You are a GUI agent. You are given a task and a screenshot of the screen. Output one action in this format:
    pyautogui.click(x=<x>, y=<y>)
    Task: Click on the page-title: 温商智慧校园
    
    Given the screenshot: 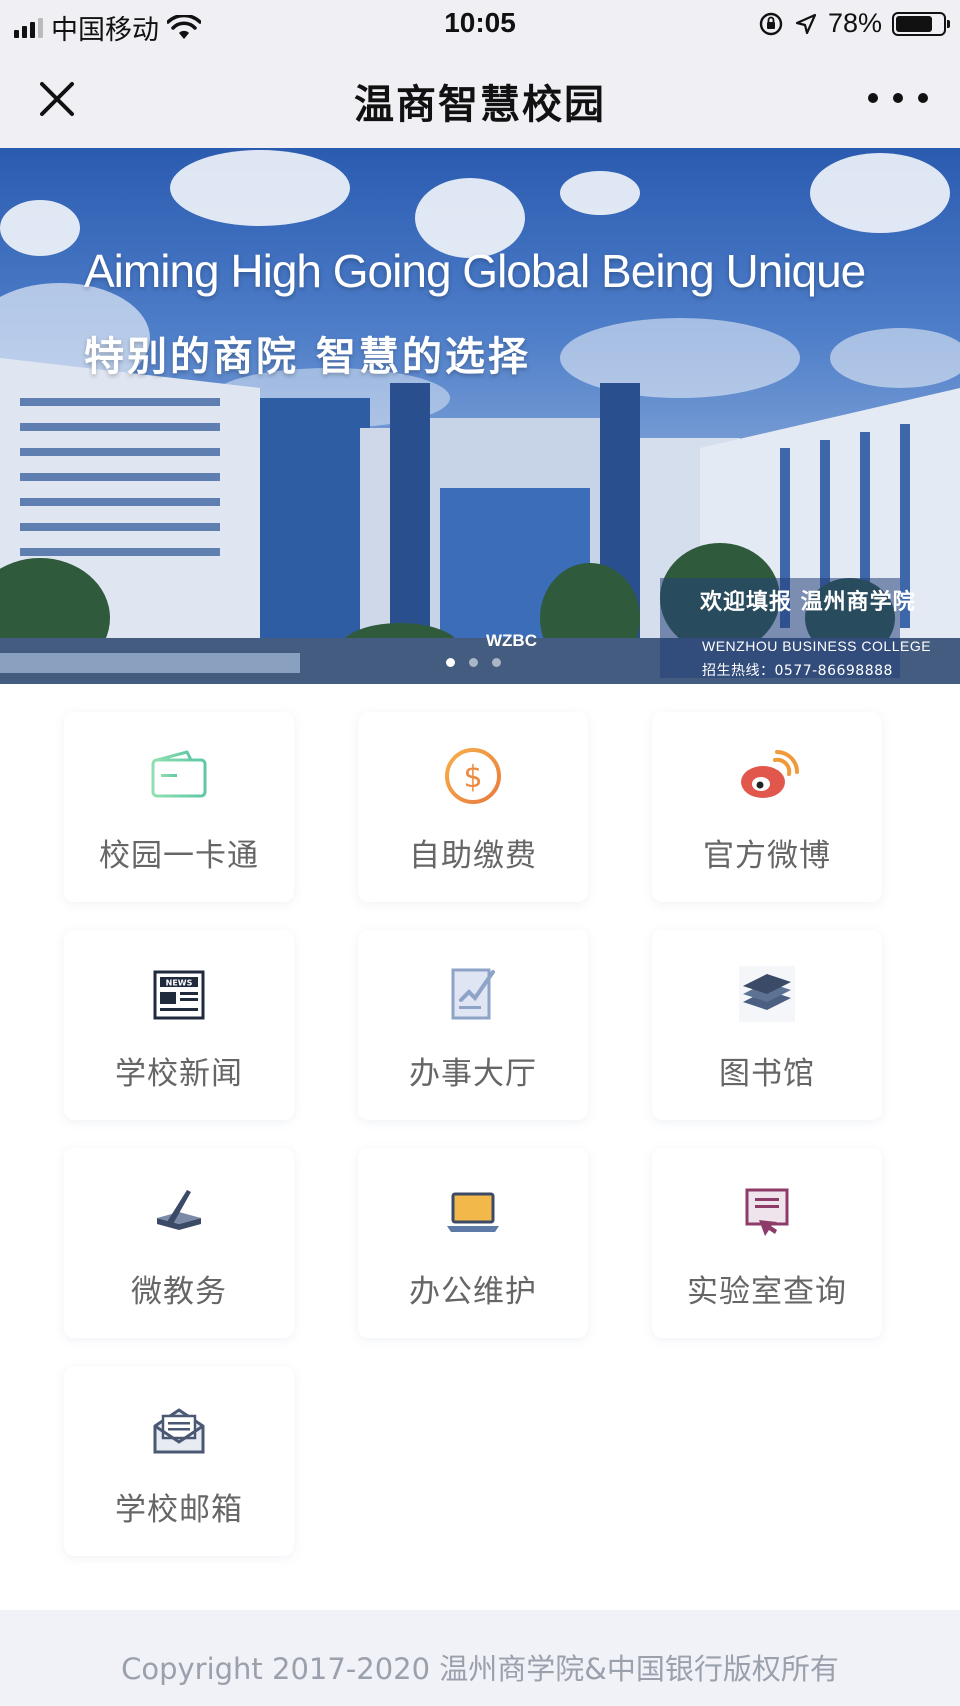 What is the action you would take?
    pyautogui.click(x=480, y=105)
    